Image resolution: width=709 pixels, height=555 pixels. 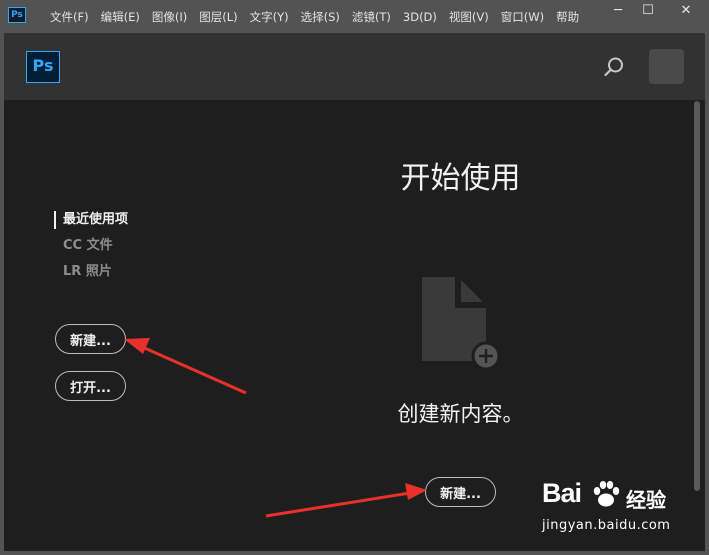 I want to click on menu-layer: 图层(L), so click(x=218, y=17).